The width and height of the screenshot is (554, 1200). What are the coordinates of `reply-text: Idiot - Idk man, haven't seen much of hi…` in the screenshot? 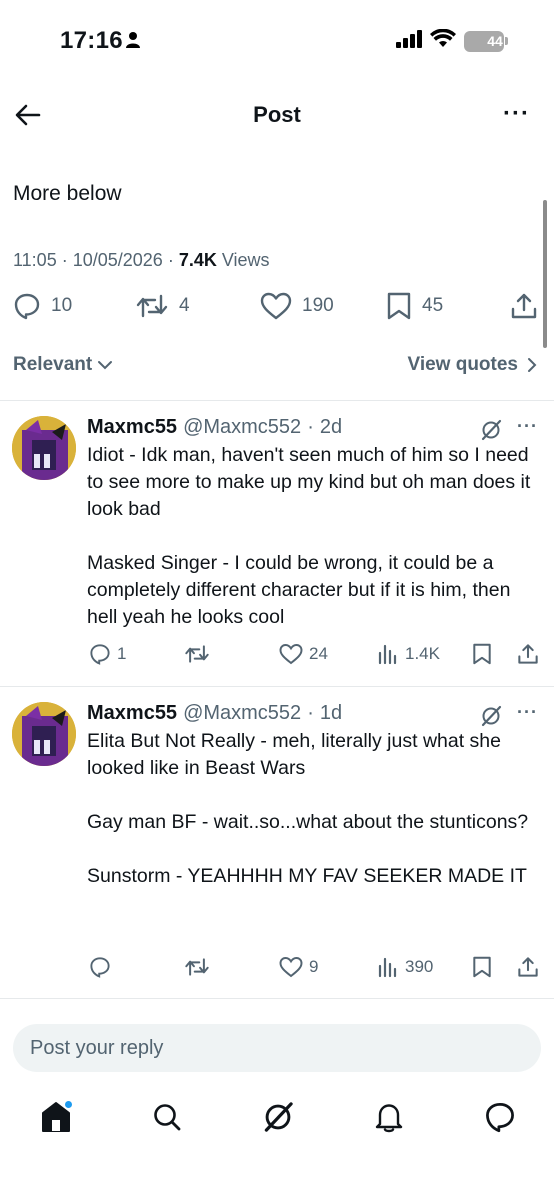 It's located at (309, 536).